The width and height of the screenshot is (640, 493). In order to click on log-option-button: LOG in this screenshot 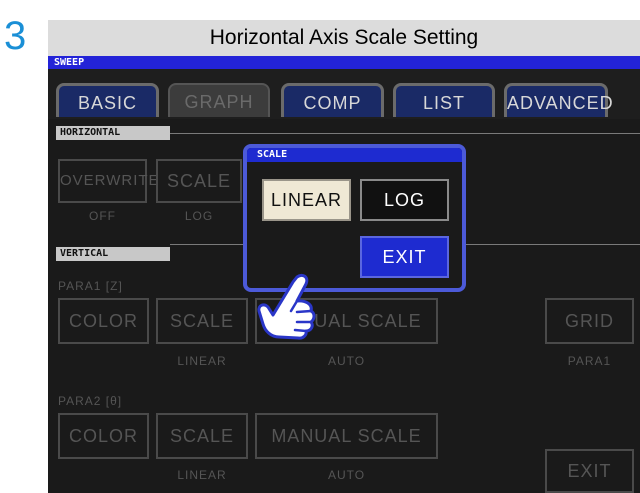, I will do `click(404, 200)`.